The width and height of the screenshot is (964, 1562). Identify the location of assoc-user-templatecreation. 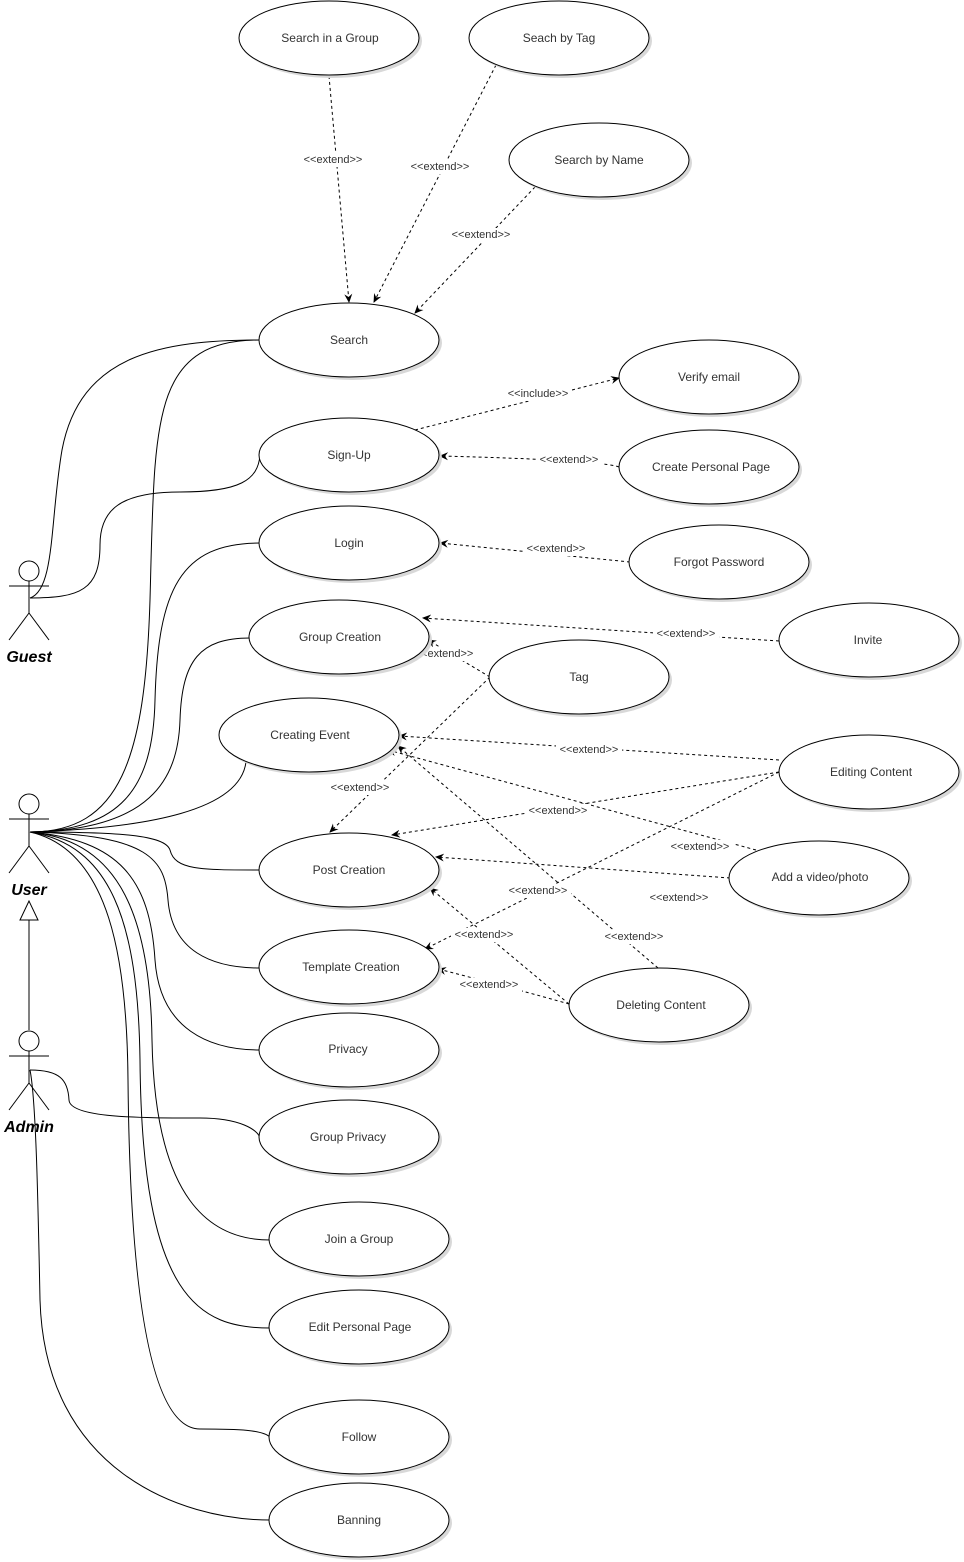
(145, 900).